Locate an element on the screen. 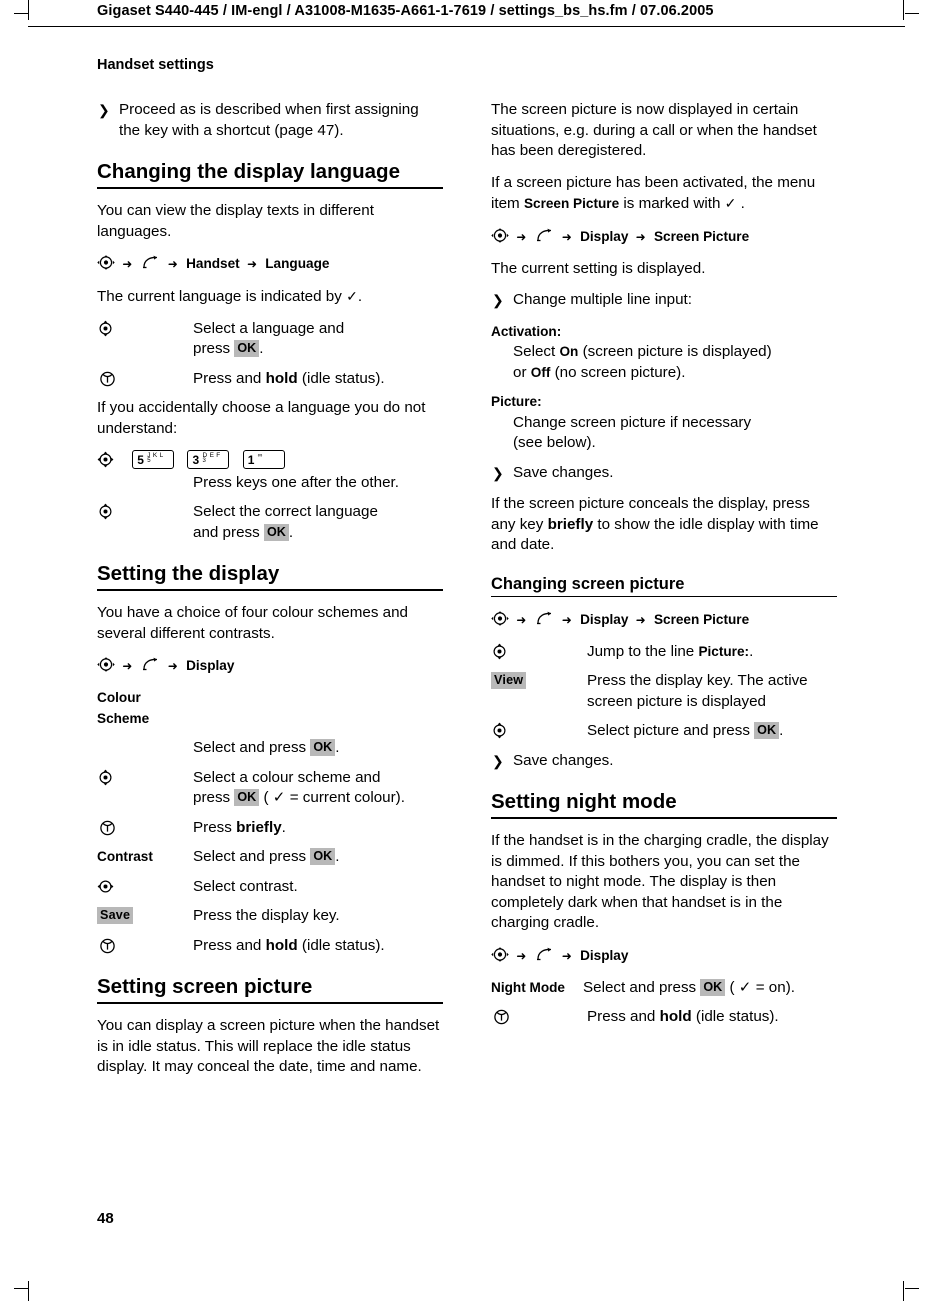 The height and width of the screenshot is (1301, 933). paragraph-text: The current language is indicated by is located at coordinates (219, 296).